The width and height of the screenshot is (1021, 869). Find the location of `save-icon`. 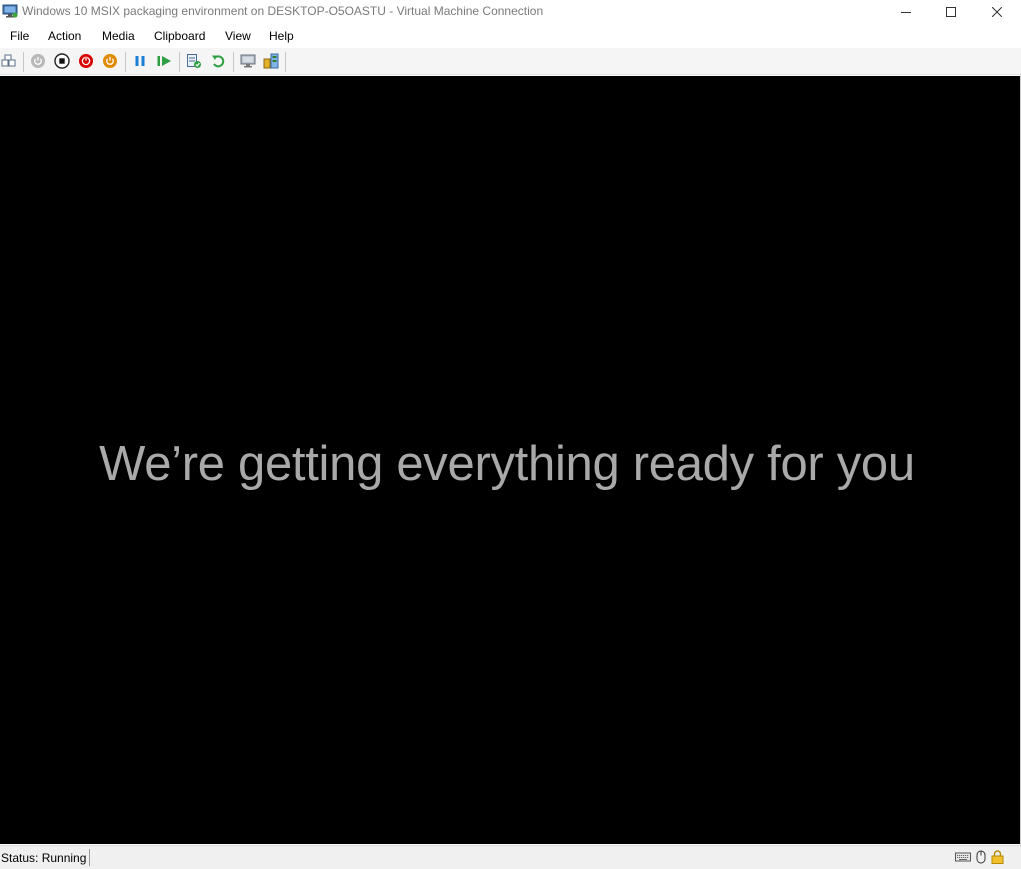

save-icon is located at coordinates (110, 61).